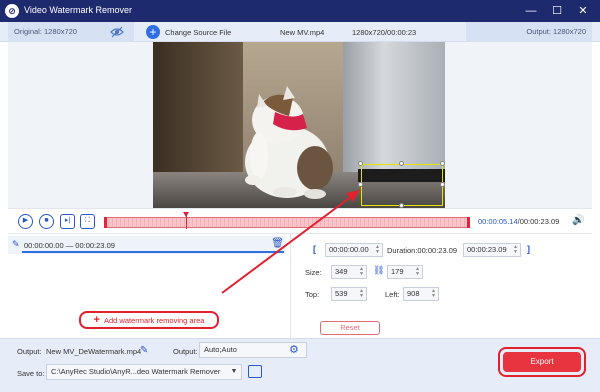 The image size is (600, 392). Describe the element at coordinates (105, 222) in the screenshot. I see `timeline-start-handle` at that location.